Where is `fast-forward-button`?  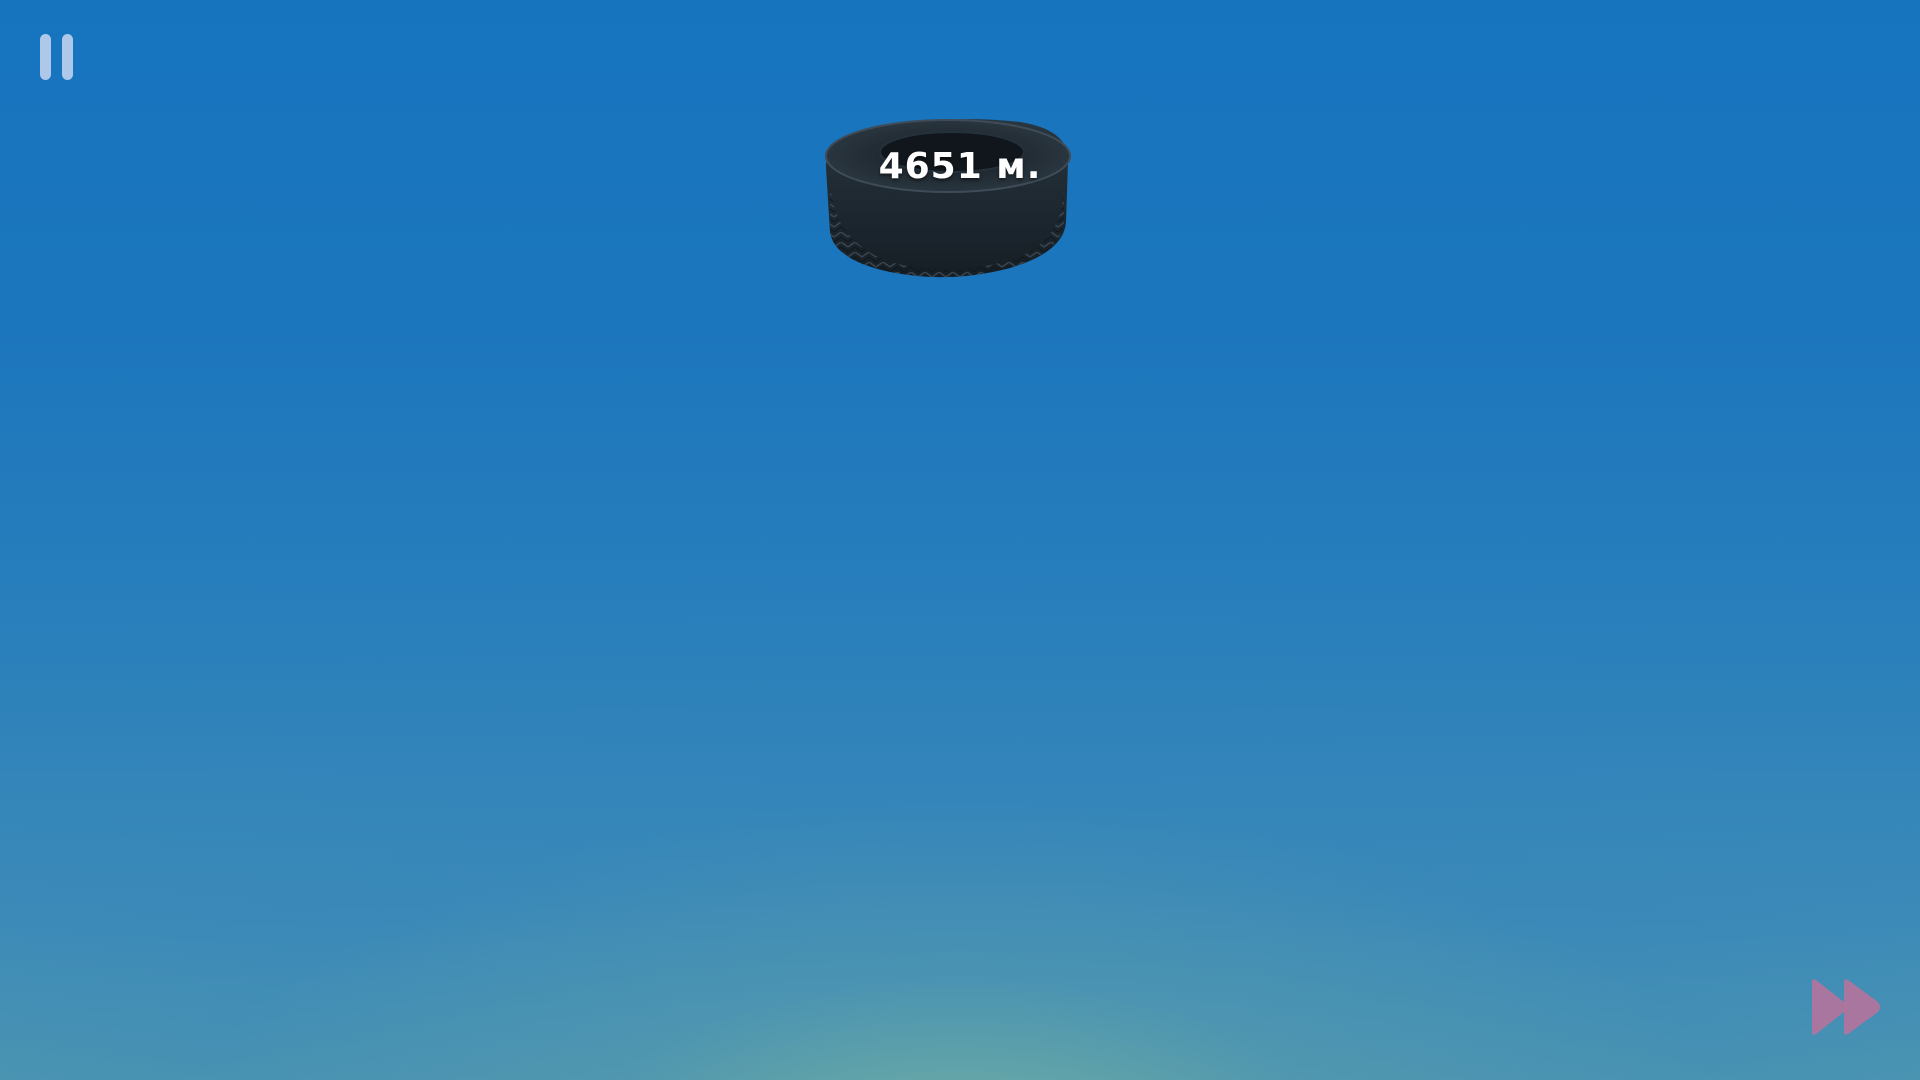 fast-forward-button is located at coordinates (1846, 1007).